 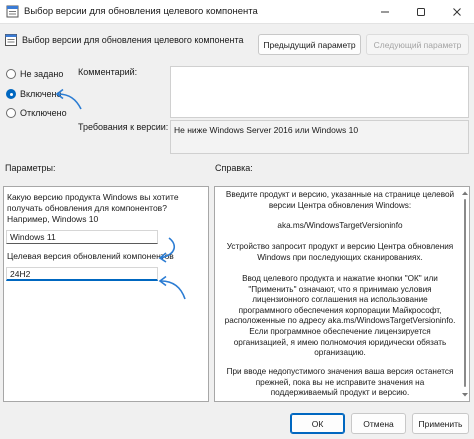 I want to click on apply-button: Применить, so click(x=440, y=423).